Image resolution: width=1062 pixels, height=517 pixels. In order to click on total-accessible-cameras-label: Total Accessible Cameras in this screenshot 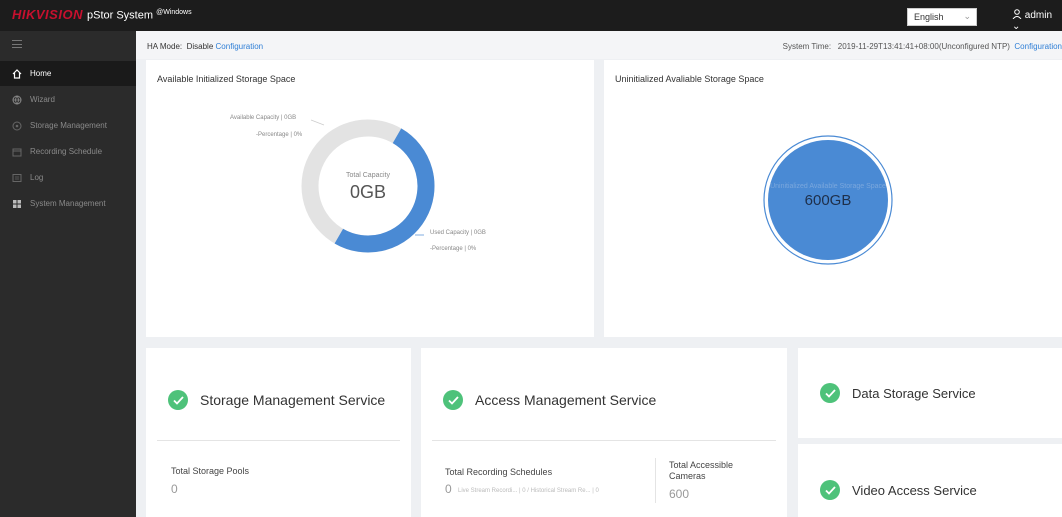, I will do `click(701, 470)`.